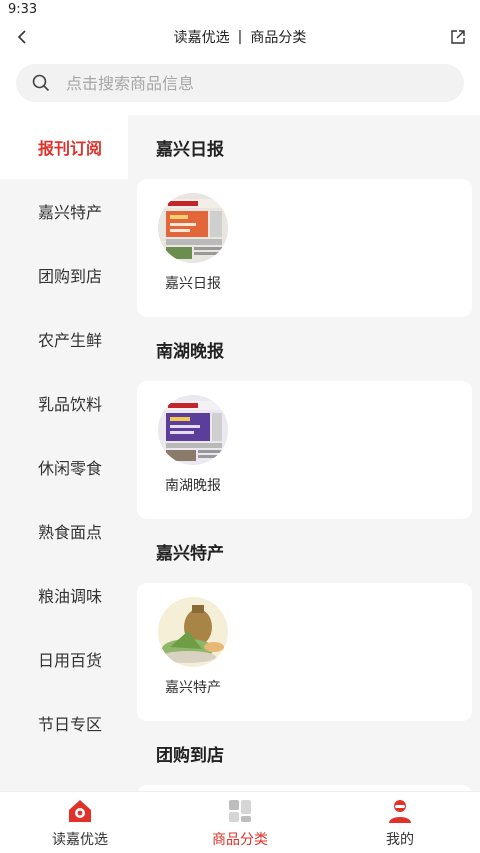 This screenshot has width=480, height=853. I want to click on sidebar-item-label: 休闲零食, so click(70, 468).